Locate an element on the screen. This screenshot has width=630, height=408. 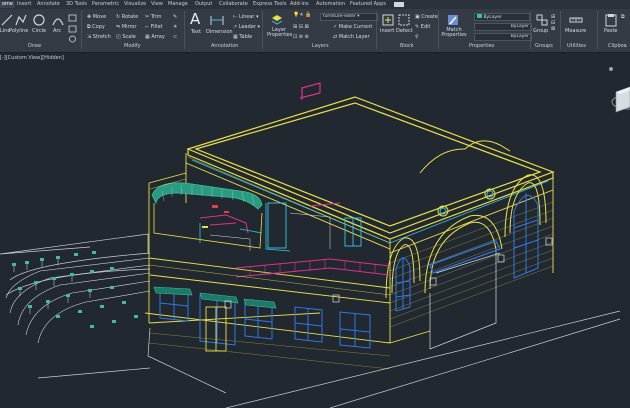
color-dropdown: ByLayer is located at coordinates (502, 17).